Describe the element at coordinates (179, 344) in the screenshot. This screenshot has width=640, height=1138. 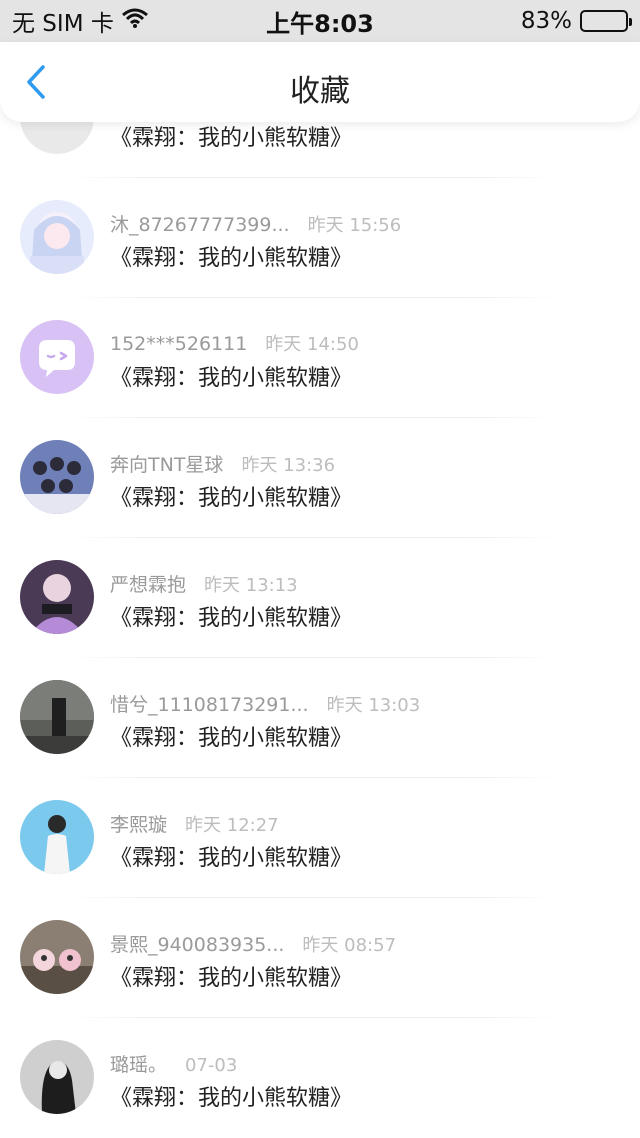
I see `user-name: 152***526111` at that location.